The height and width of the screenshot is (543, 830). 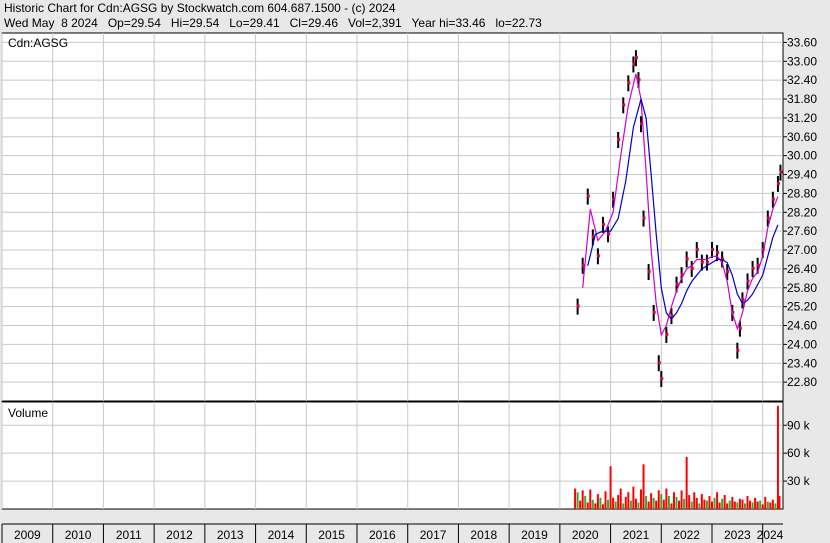 I want to click on x-tick-label: 2012, so click(x=179, y=535).